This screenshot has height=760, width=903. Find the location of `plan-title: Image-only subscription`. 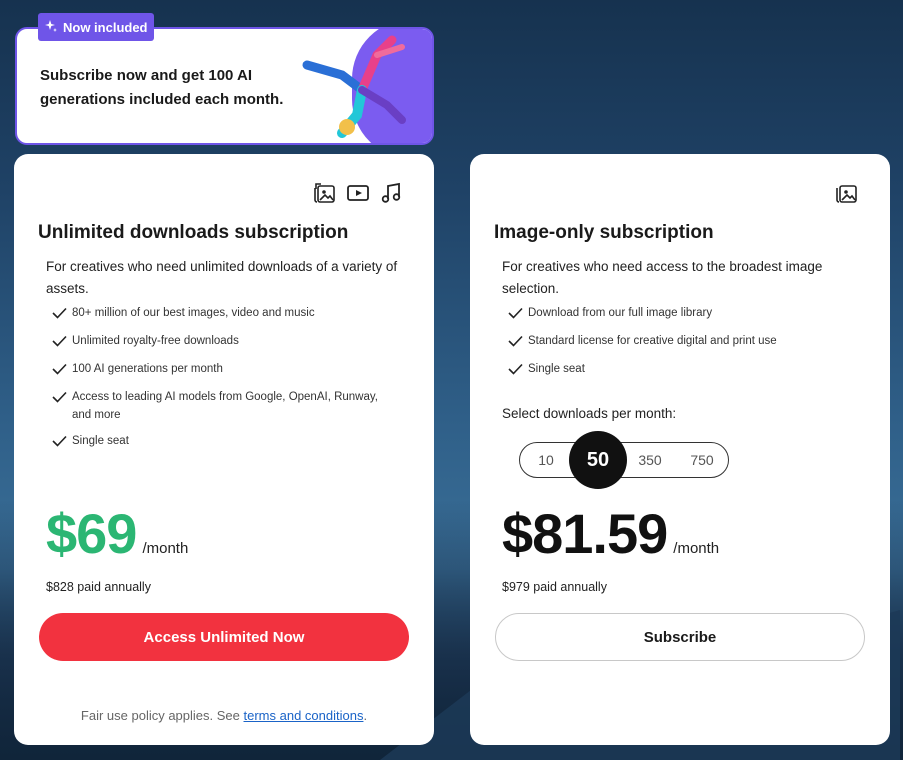

plan-title: Image-only subscription is located at coordinates (604, 232).